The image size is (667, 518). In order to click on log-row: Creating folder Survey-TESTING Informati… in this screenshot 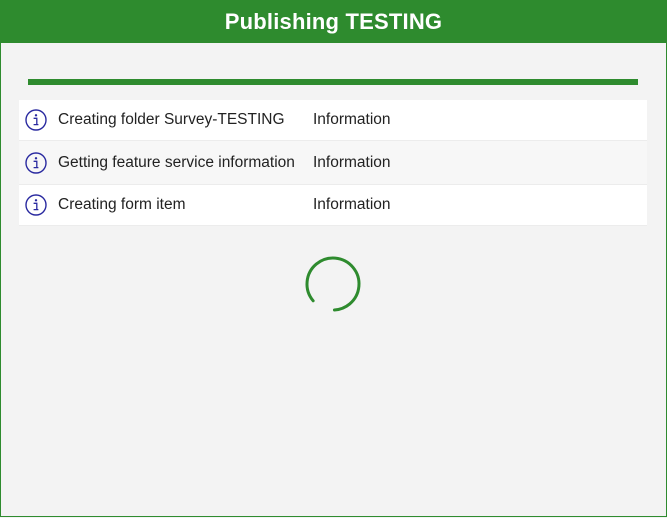, I will do `click(333, 120)`.